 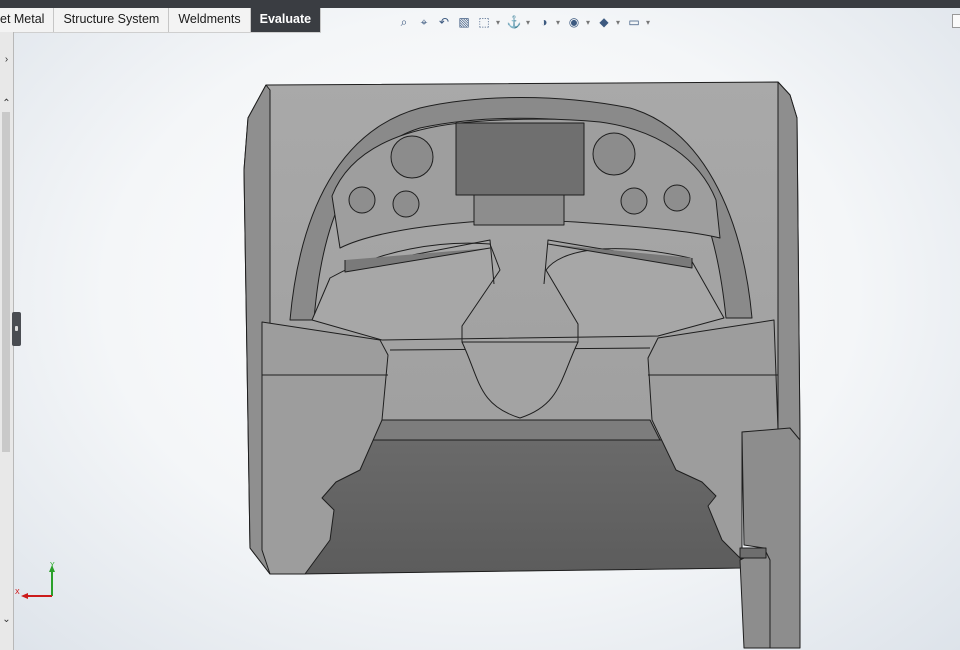 What do you see at coordinates (614, 154) in the screenshot?
I see `model-button-large-right` at bounding box center [614, 154].